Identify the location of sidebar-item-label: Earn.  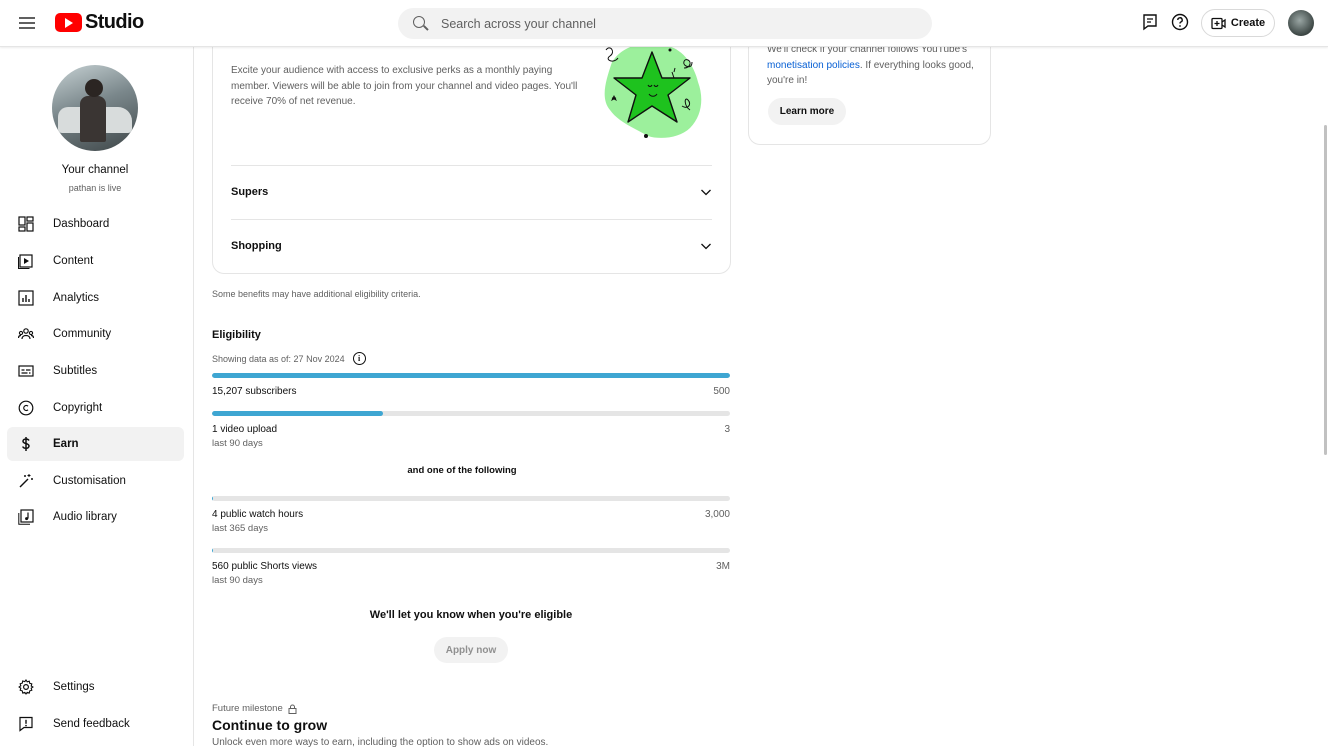
(66, 444).